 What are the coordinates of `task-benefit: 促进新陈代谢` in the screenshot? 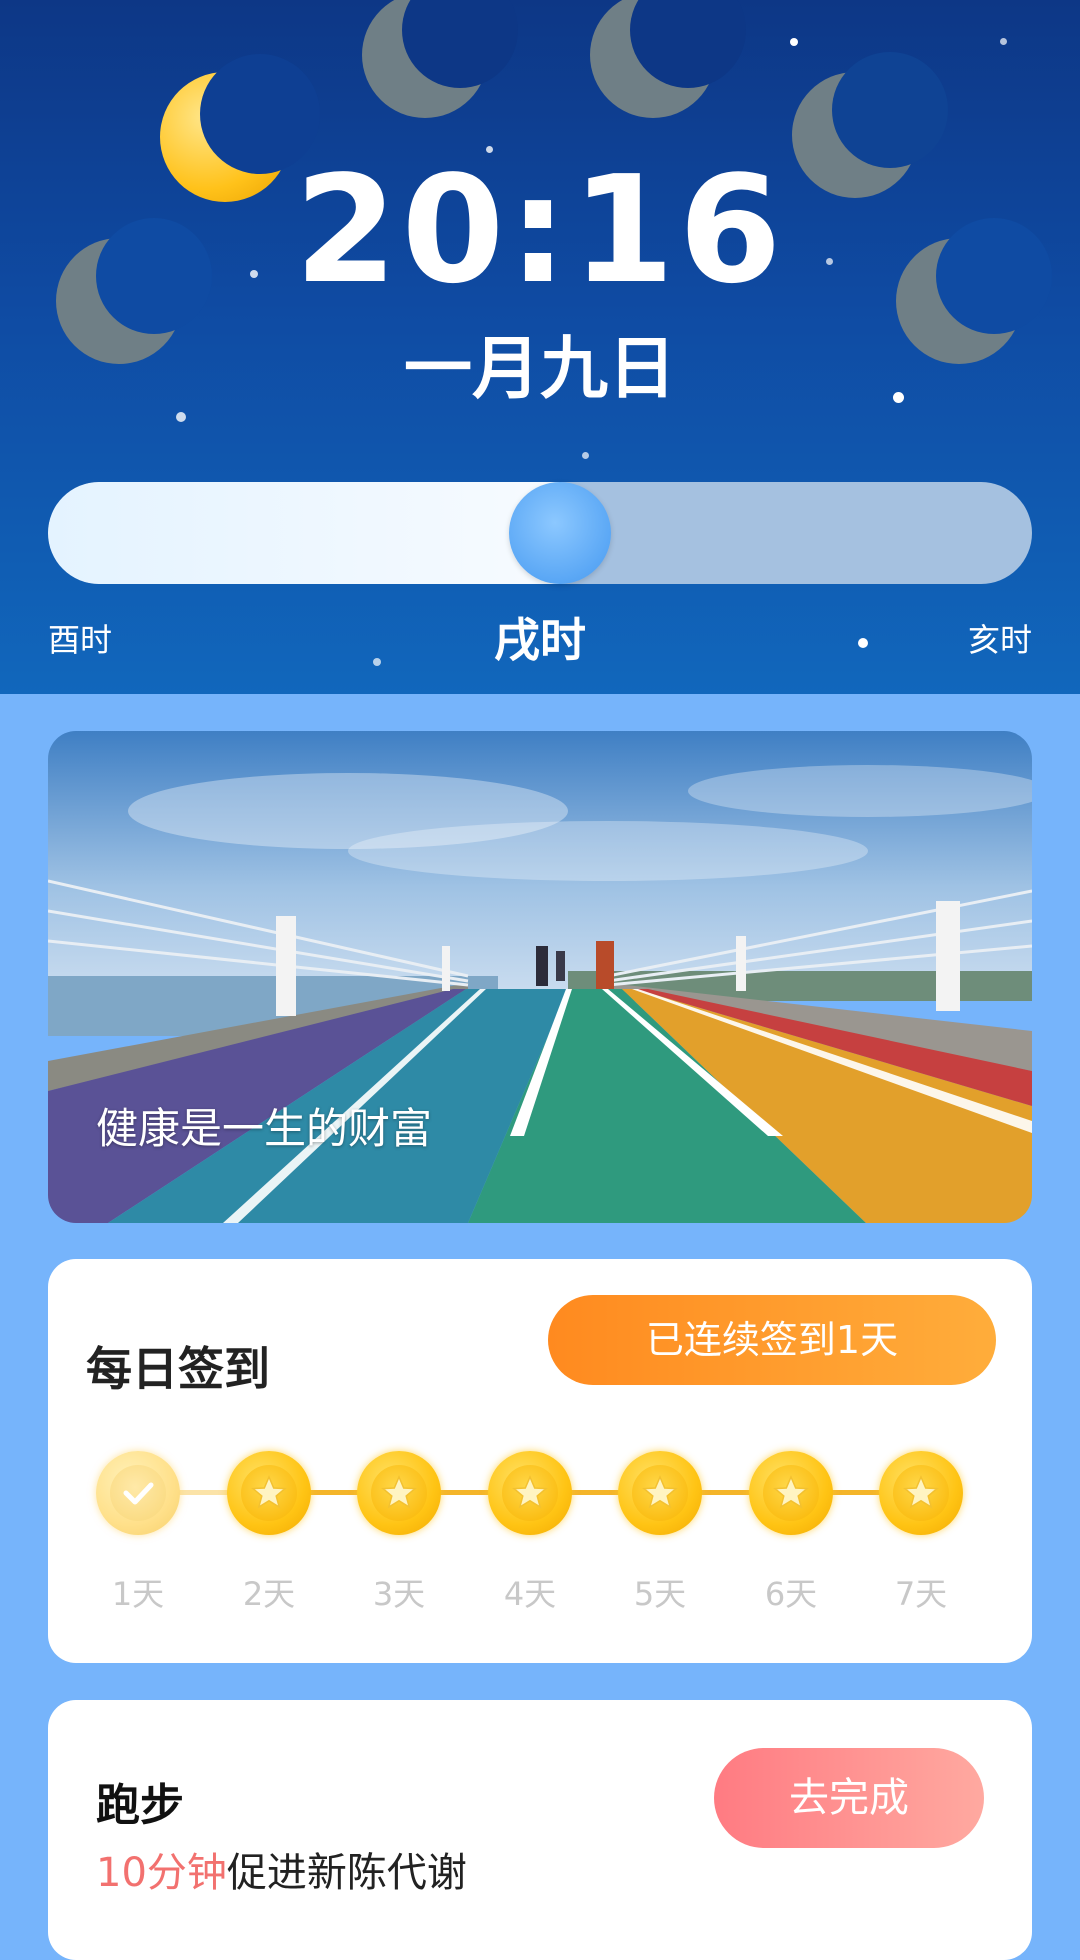 It's located at (346, 1873).